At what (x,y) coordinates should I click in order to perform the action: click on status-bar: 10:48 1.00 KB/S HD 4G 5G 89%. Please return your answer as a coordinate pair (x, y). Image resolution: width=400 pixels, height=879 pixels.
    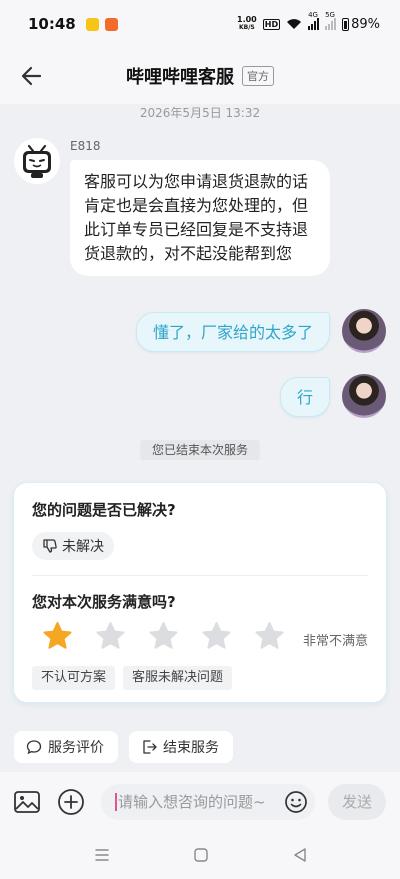
    Looking at the image, I should click on (200, 24).